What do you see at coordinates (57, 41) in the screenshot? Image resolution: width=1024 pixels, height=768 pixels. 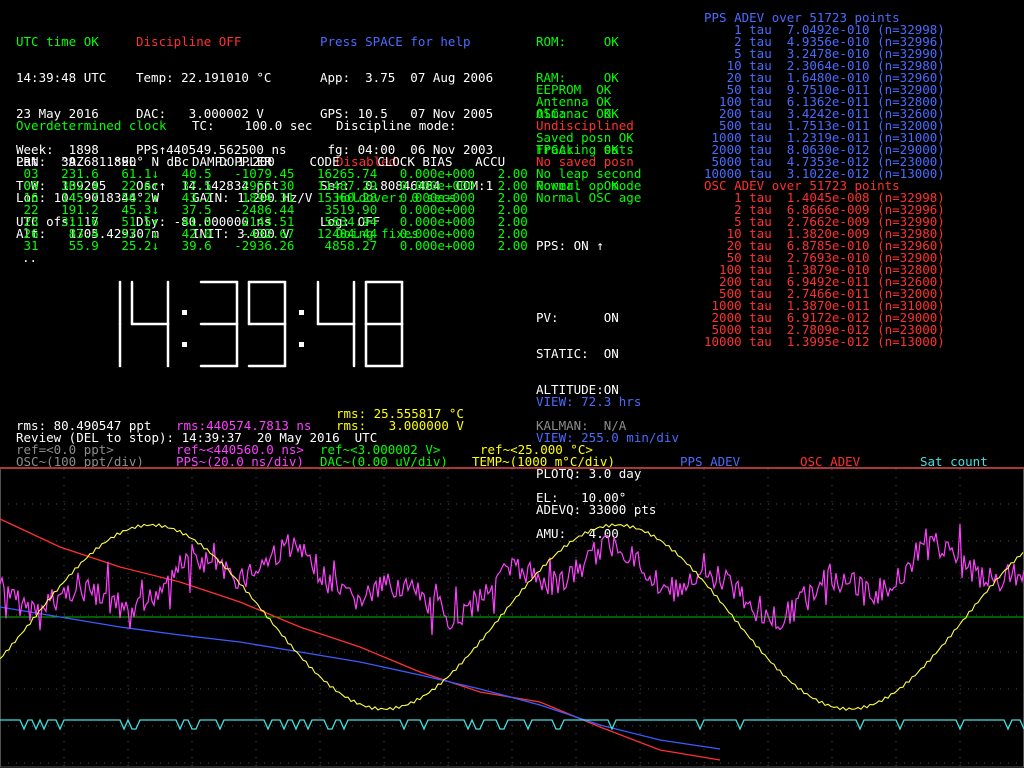 I see `utc-status: UTC time OK` at bounding box center [57, 41].